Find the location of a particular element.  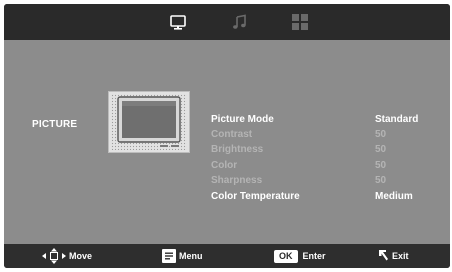

bottom-help-bar: Move Menu OK Enter Exit is located at coordinates (227, 256).